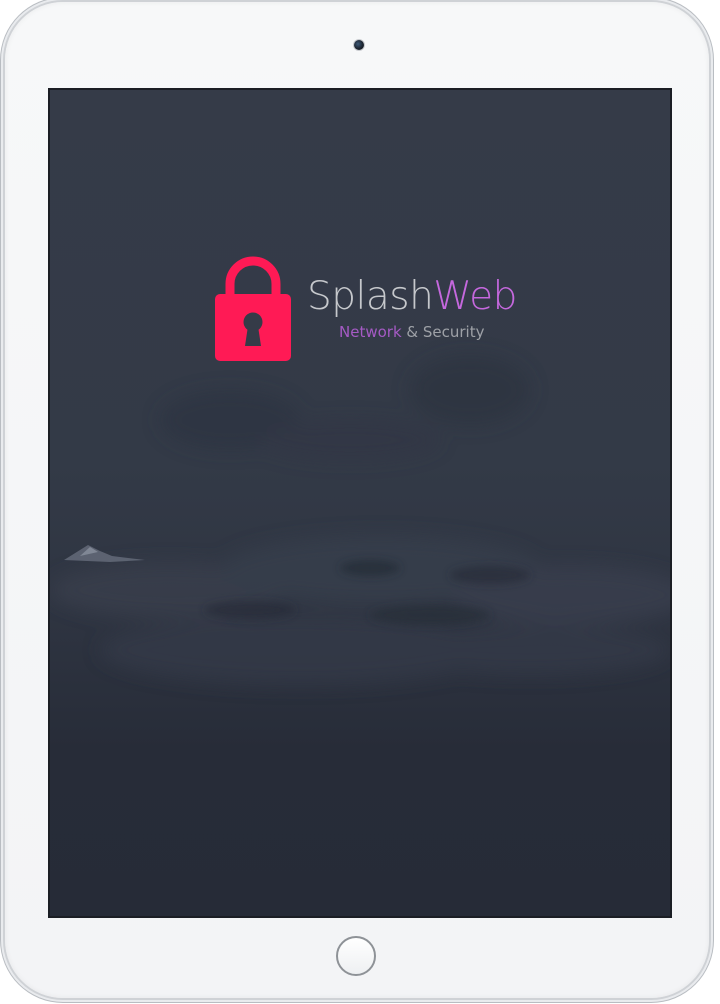  I want to click on home-button-icon, so click(356, 956).